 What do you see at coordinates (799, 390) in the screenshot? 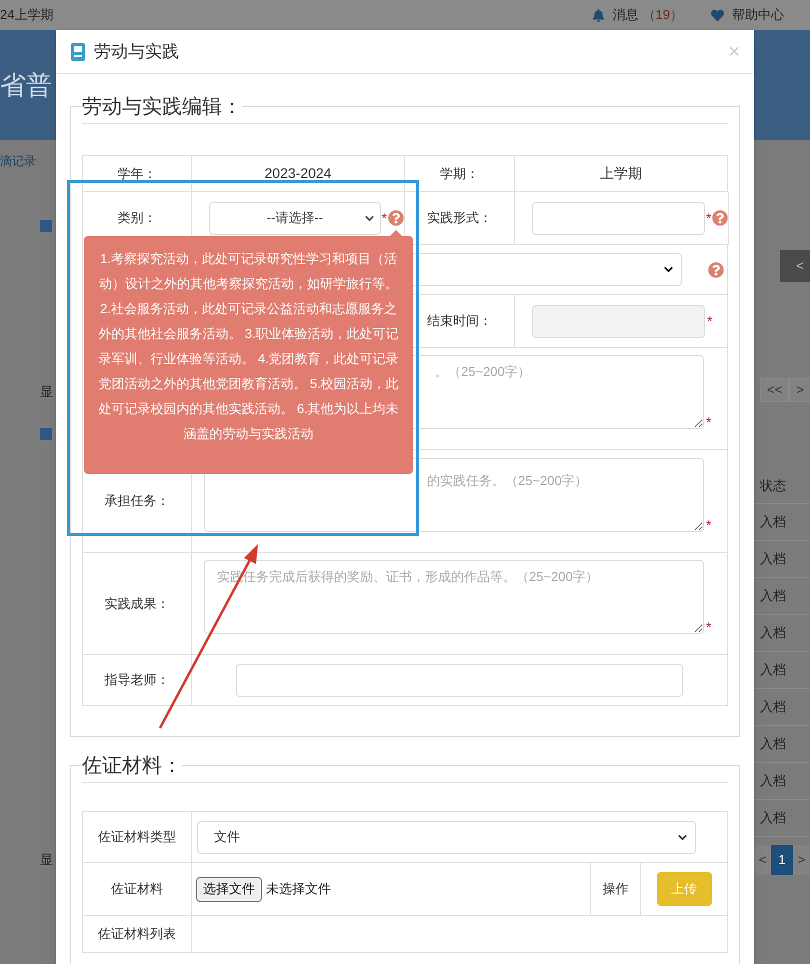
I see `pager-button: >` at bounding box center [799, 390].